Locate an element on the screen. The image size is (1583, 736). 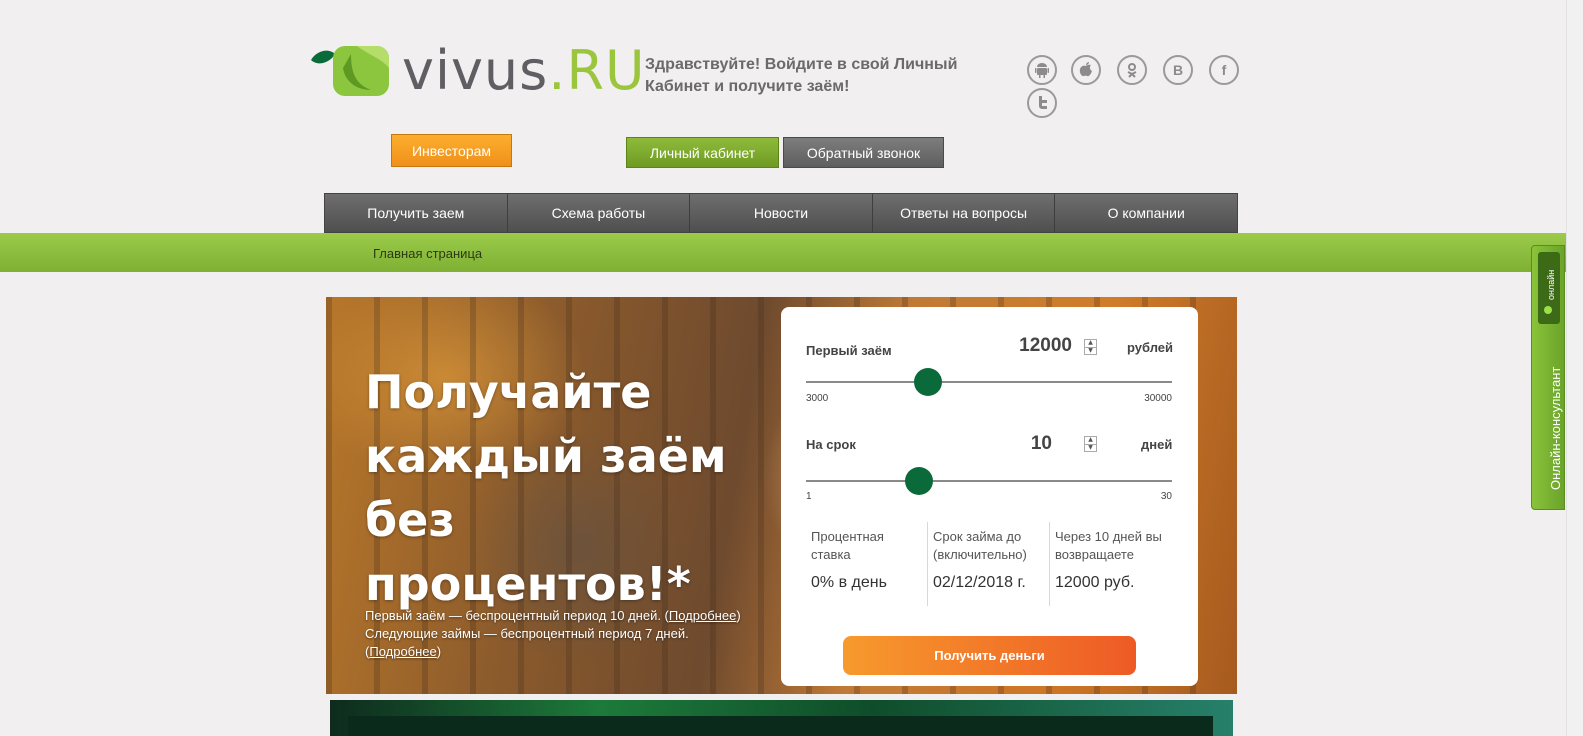
get-money-button: Получить деньги is located at coordinates (989, 655).